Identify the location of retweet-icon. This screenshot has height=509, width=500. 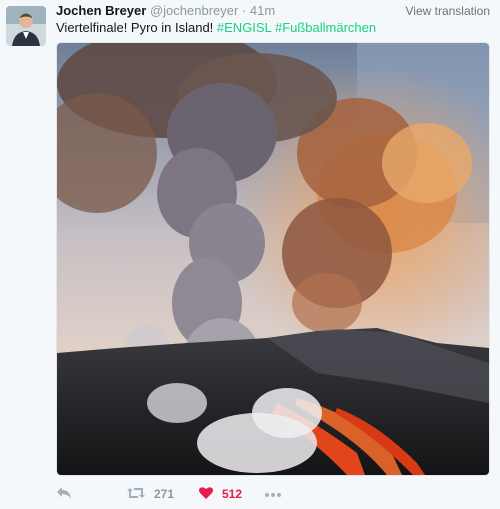
(136, 494).